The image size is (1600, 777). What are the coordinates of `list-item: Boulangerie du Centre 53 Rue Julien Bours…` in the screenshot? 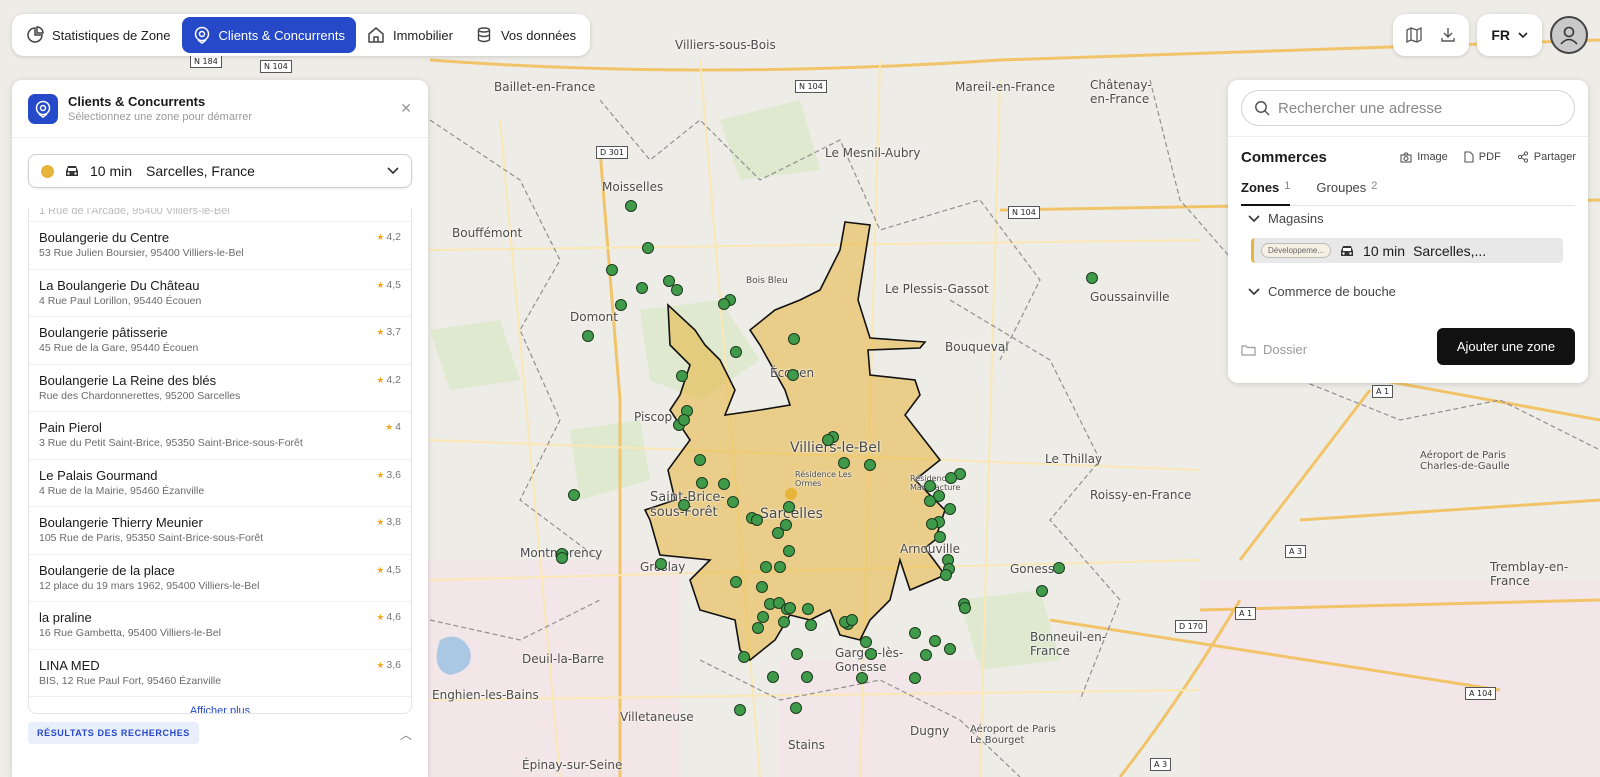 It's located at (220, 246).